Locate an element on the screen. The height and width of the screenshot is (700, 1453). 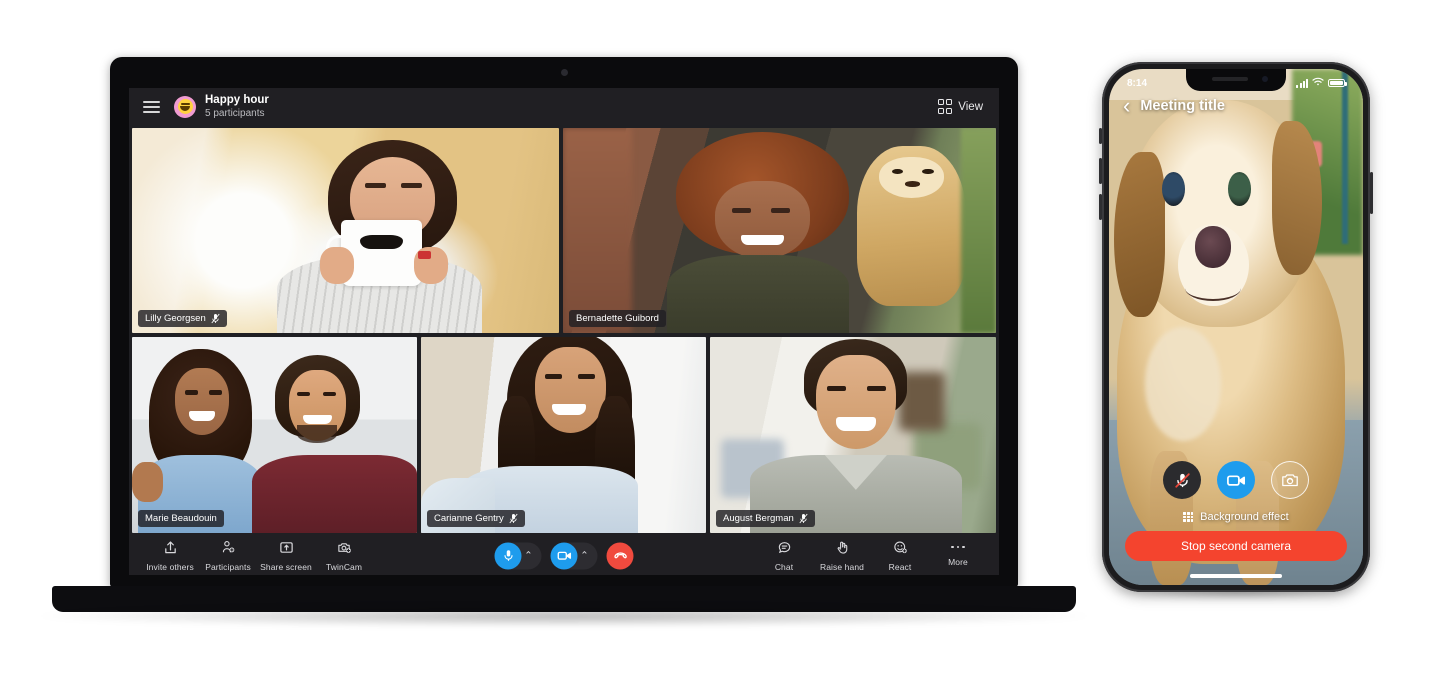
participant-nametag: Lilly Georgsen is located at coordinates (182, 318).